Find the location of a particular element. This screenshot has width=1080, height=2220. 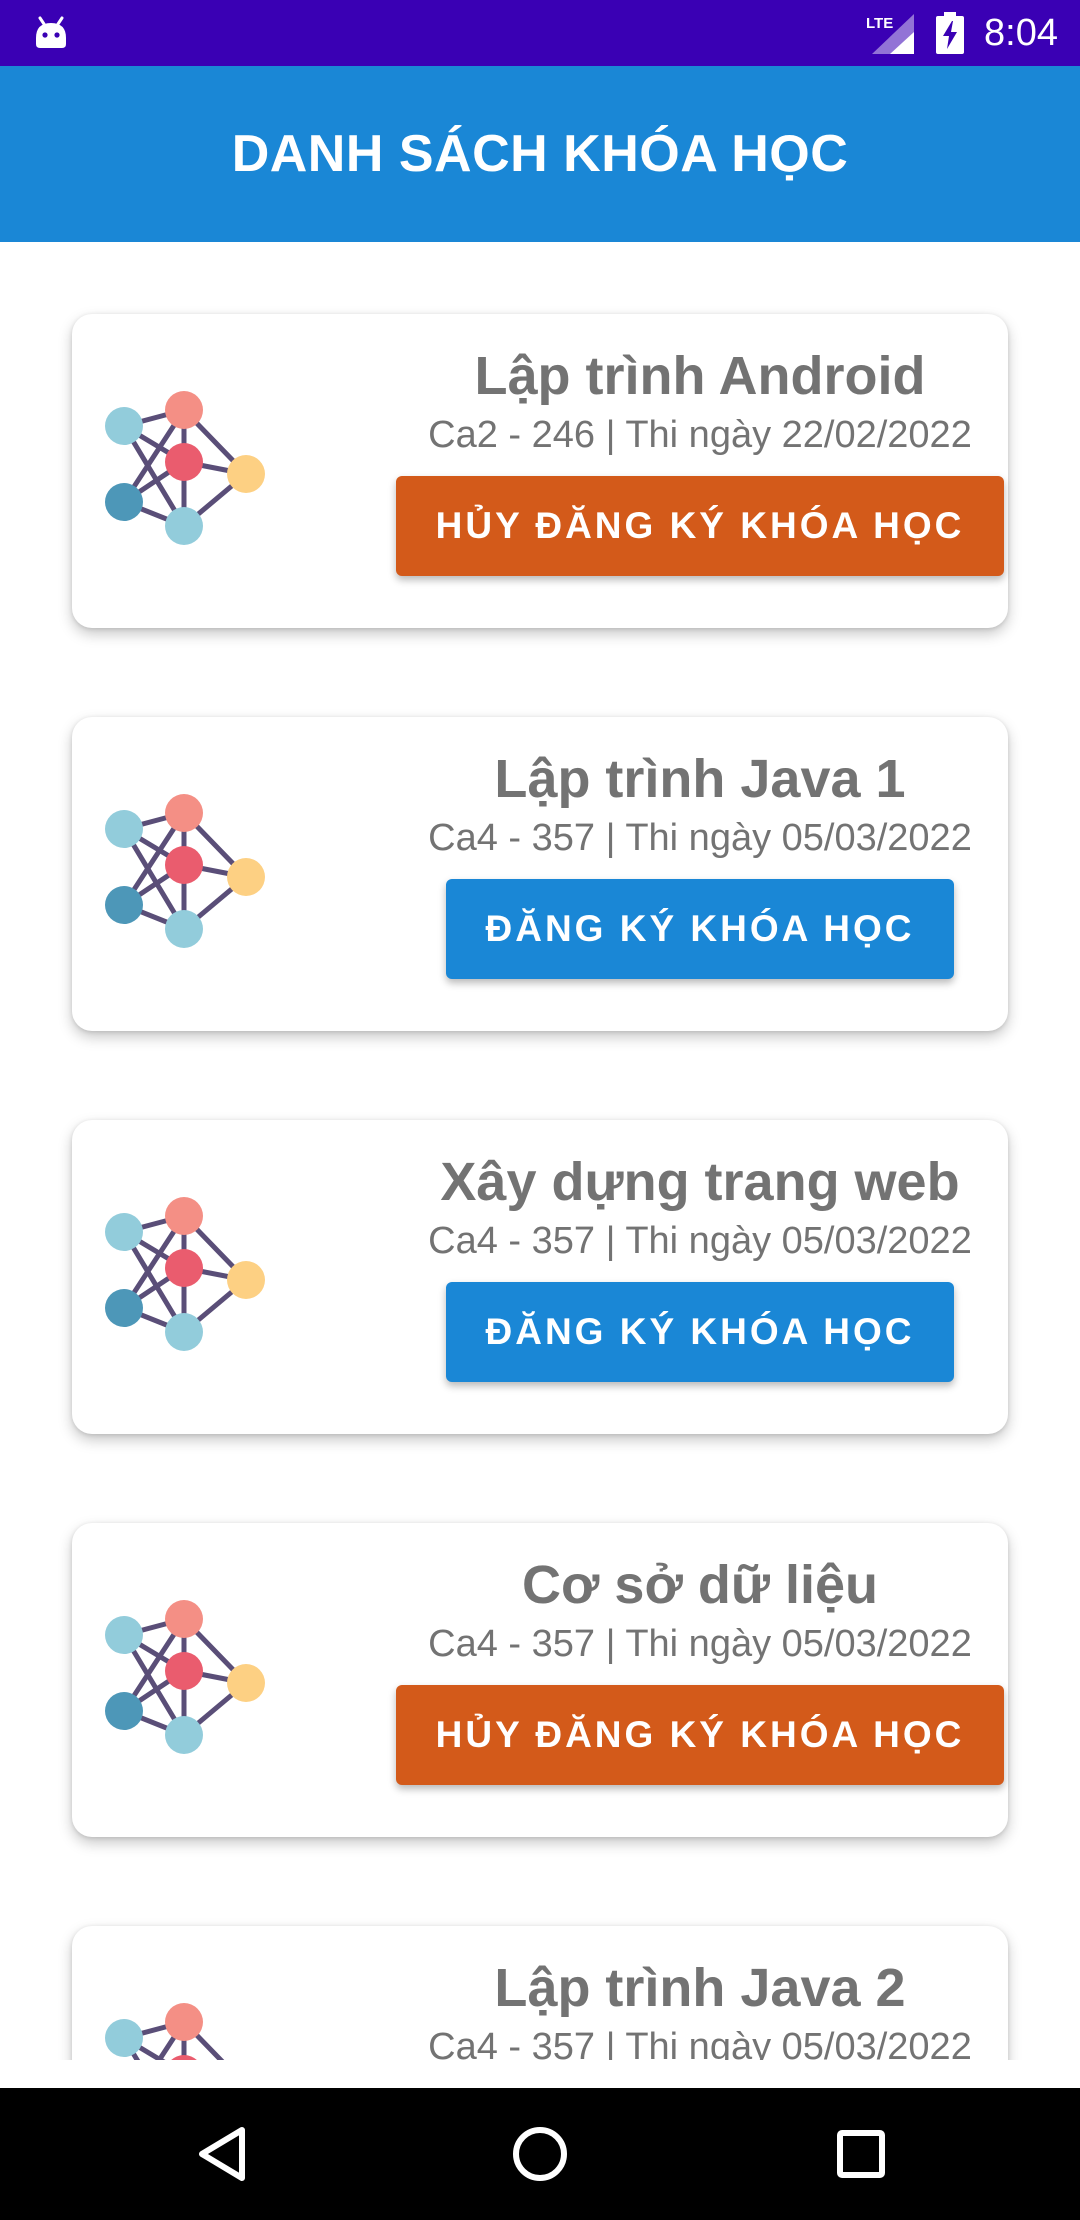

android-icon is located at coordinates (51, 32).